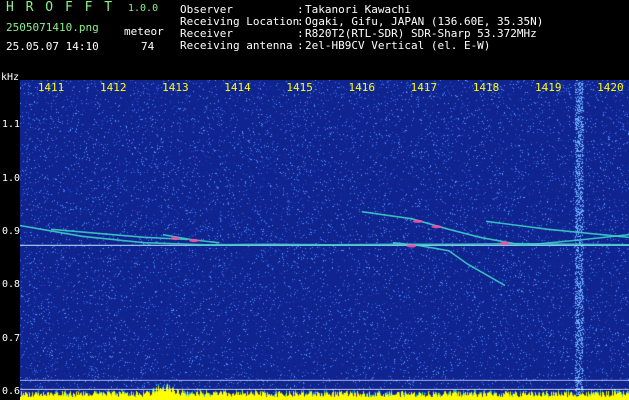 The image size is (629, 400). Describe the element at coordinates (11, 285) in the screenshot. I see `frequency-tick-0.8: 0.8` at that location.